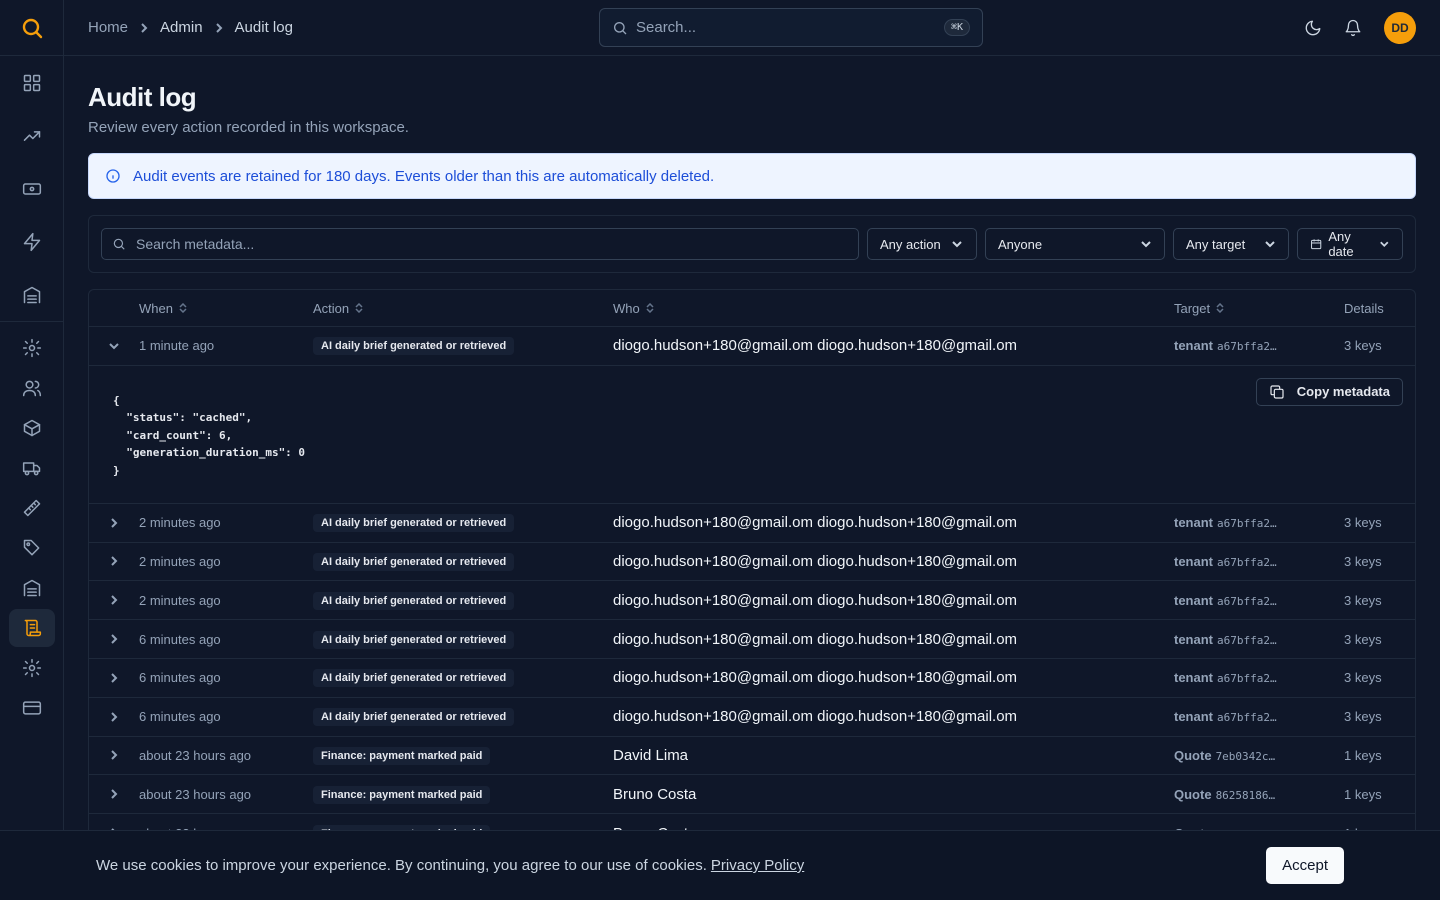  What do you see at coordinates (1313, 28) in the screenshot?
I see `moon-icon` at bounding box center [1313, 28].